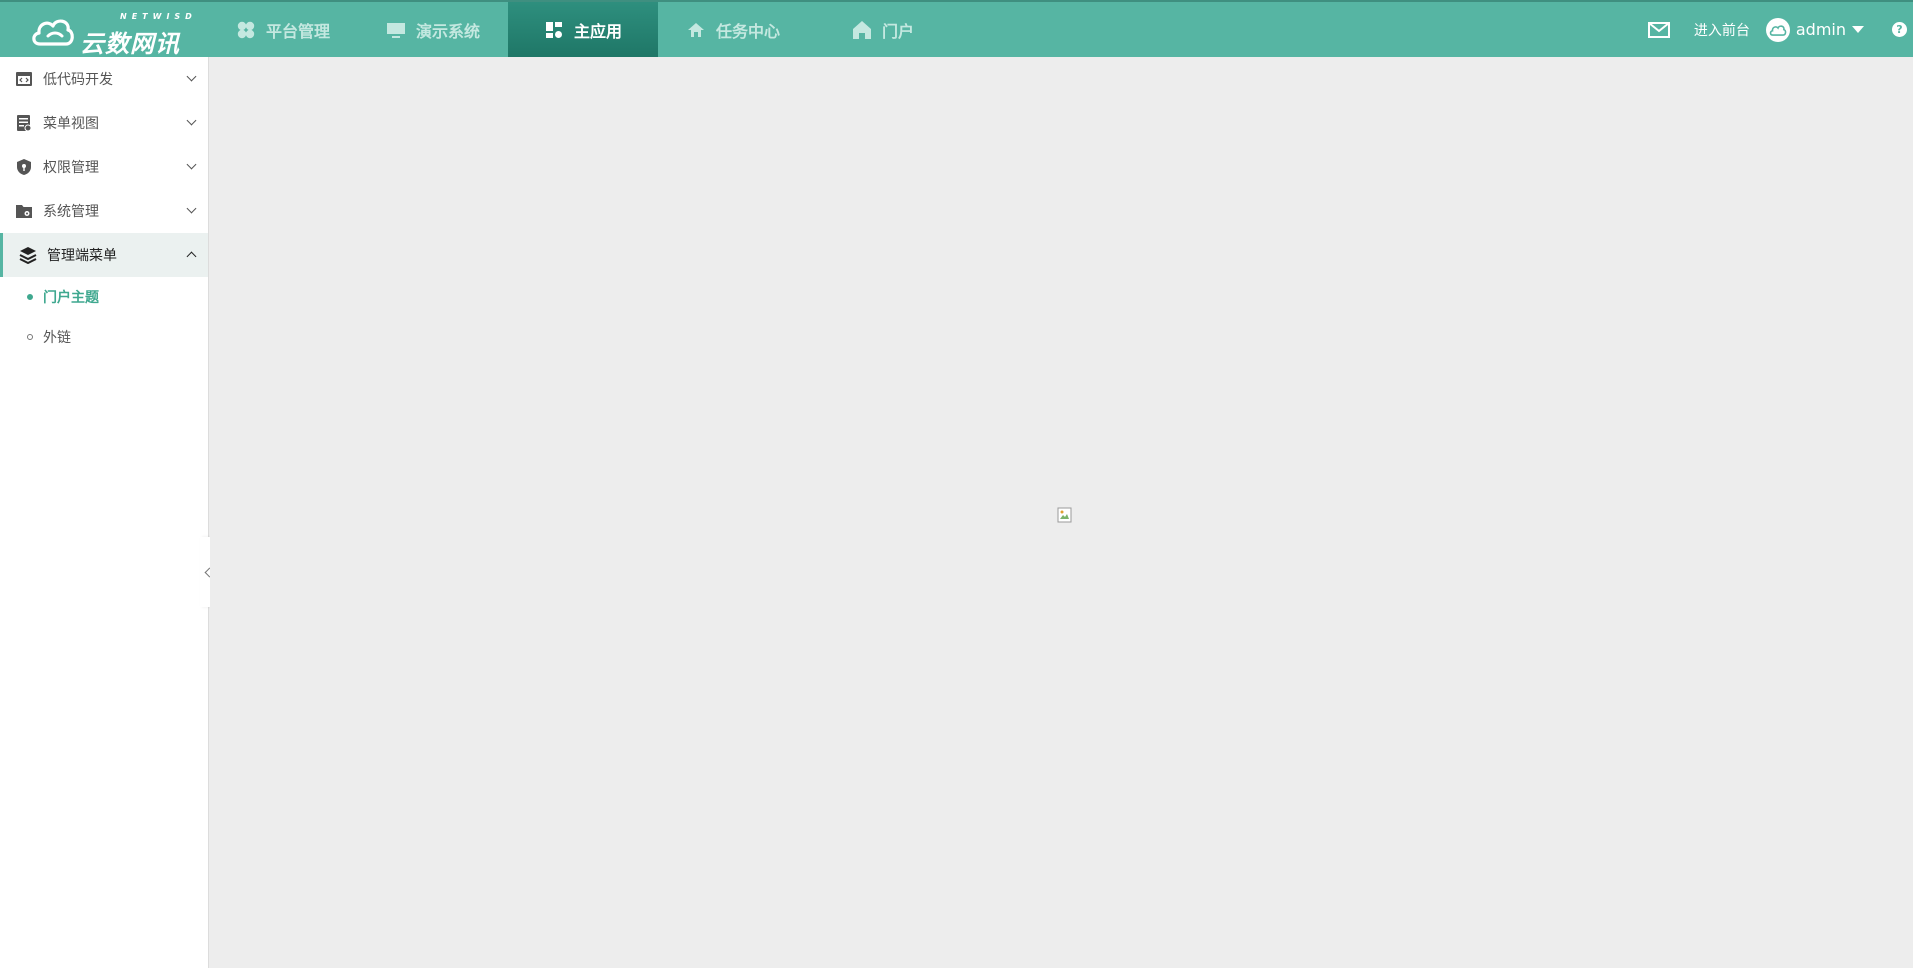  I want to click on nav-demo-system: 演示系统, so click(433, 29).